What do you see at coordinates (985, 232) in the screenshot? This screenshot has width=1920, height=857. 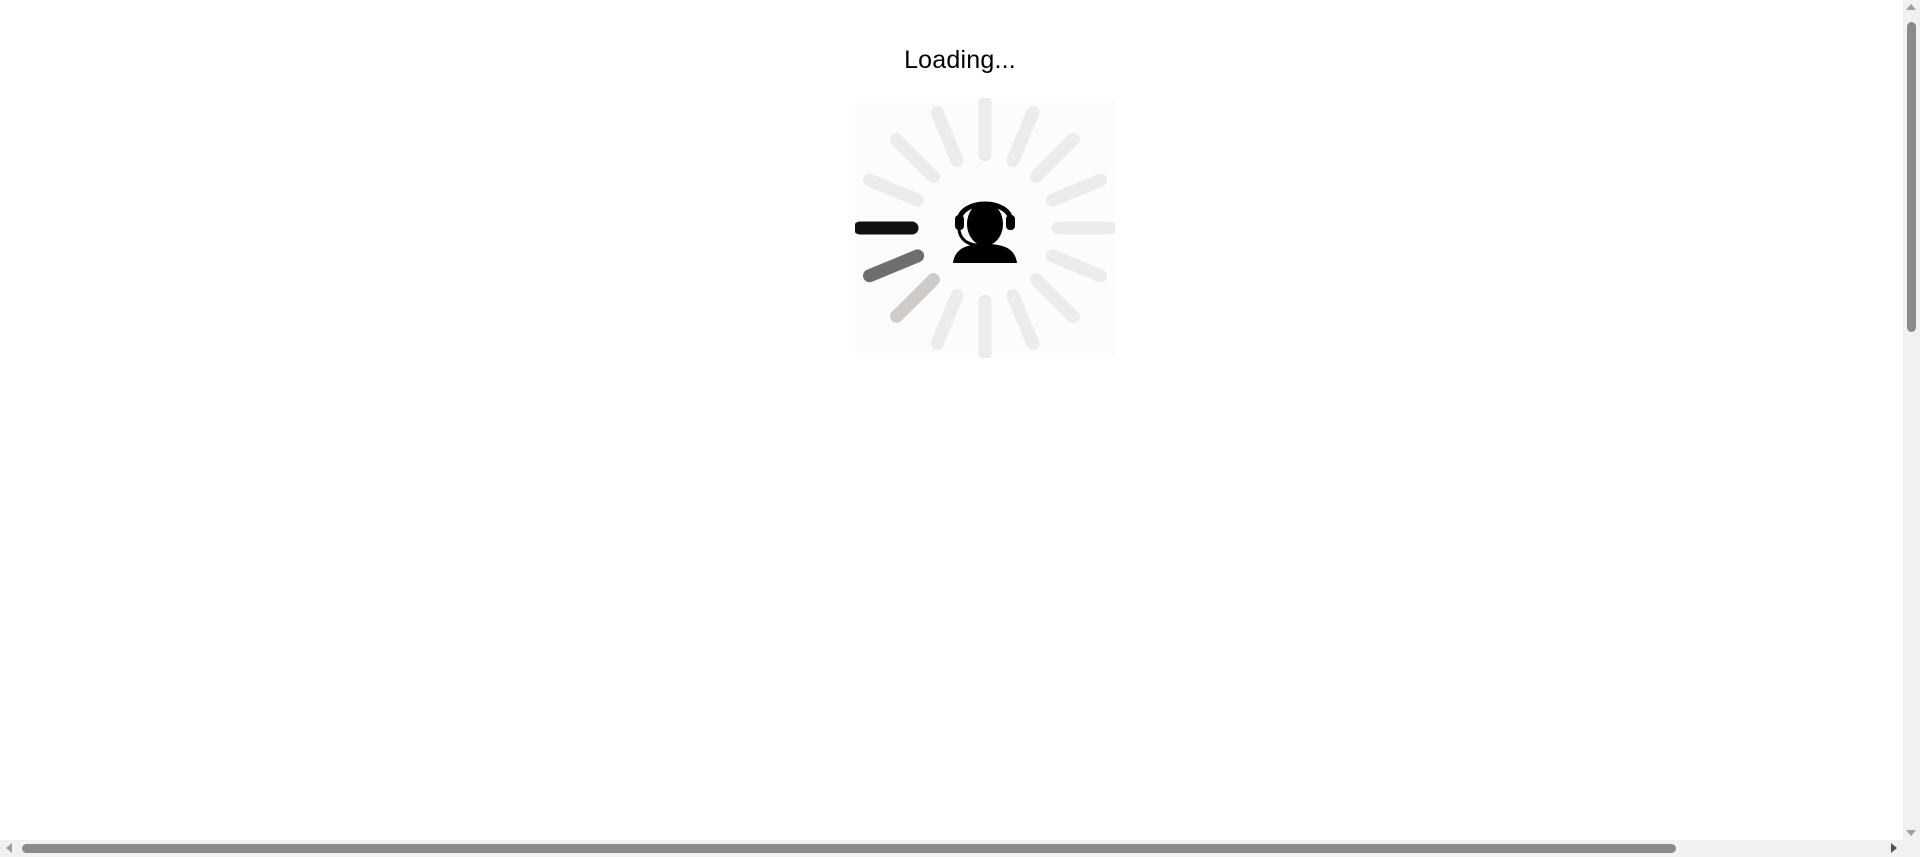 I see `support-agent-icon` at bounding box center [985, 232].